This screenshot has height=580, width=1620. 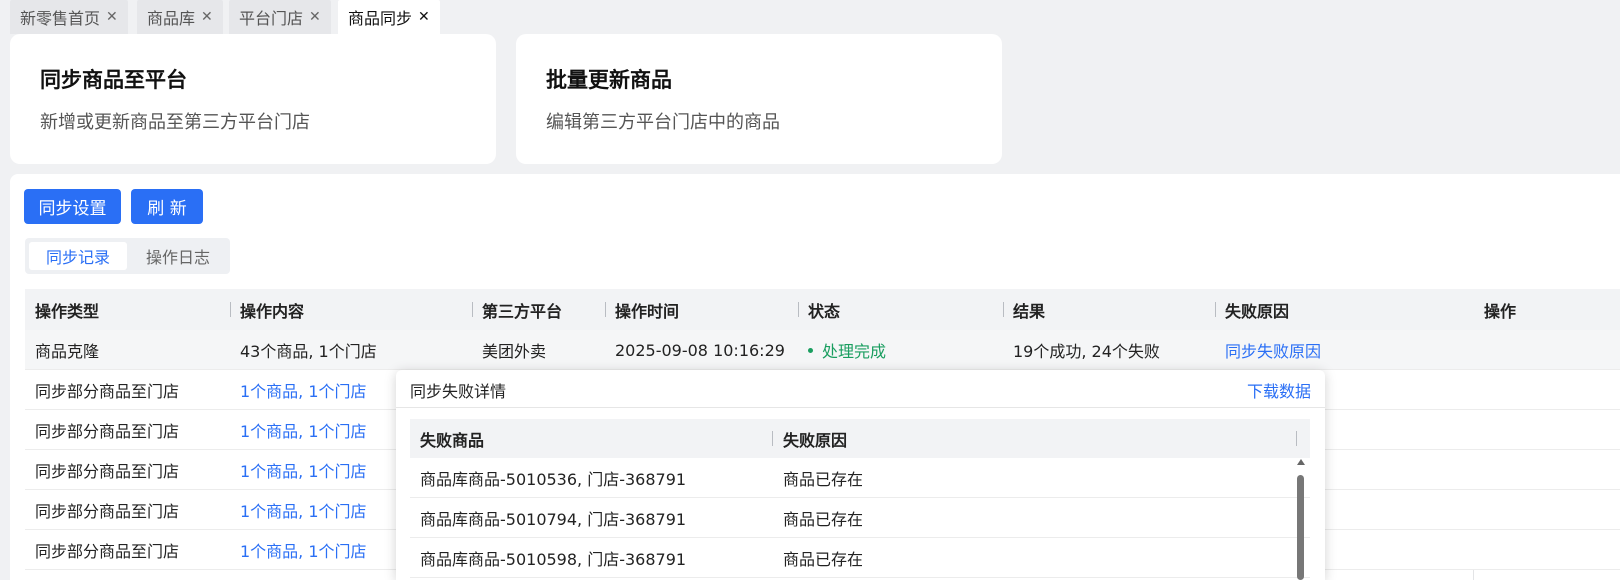 What do you see at coordinates (67, 311) in the screenshot?
I see `column-header: 操作类型` at bounding box center [67, 311].